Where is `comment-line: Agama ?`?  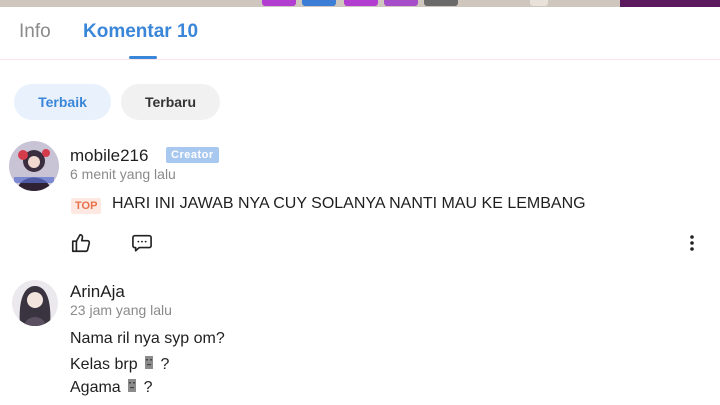
comment-line: Agama ? is located at coordinates (111, 387).